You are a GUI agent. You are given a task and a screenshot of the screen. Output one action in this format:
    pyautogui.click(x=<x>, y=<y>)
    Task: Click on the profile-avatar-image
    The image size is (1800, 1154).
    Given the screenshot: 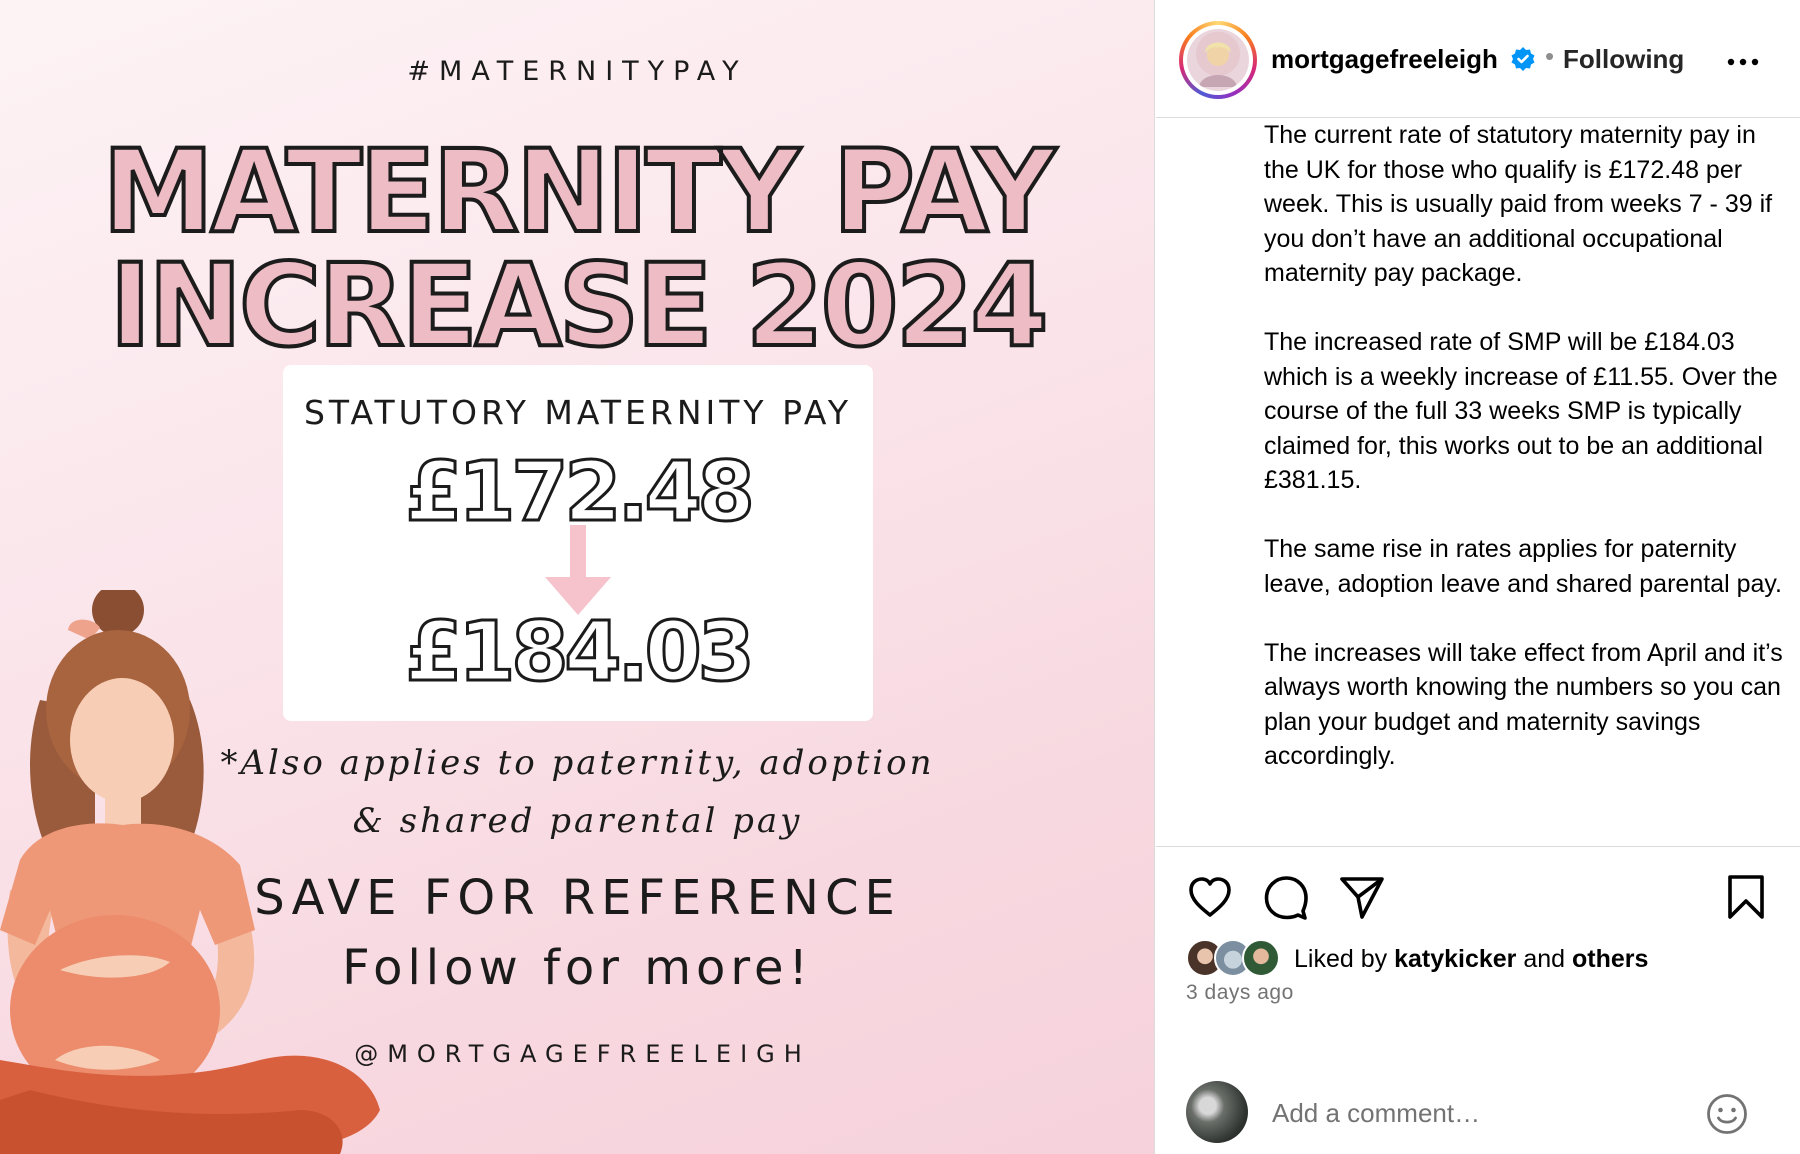 What is the action you would take?
    pyautogui.click(x=1218, y=60)
    